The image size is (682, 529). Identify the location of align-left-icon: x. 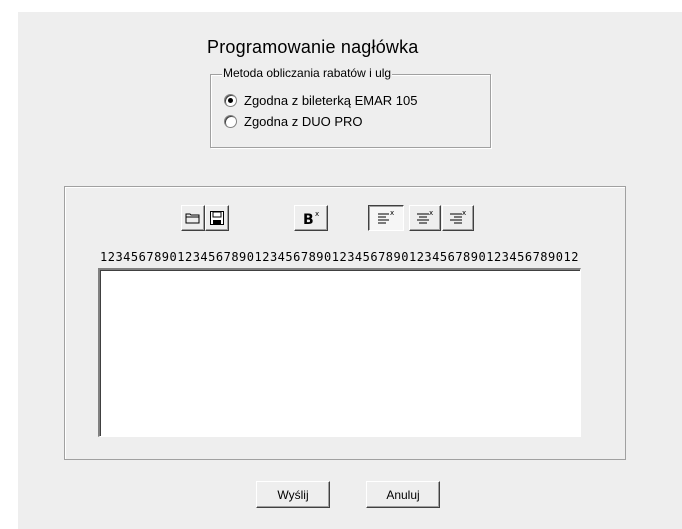
(386, 217).